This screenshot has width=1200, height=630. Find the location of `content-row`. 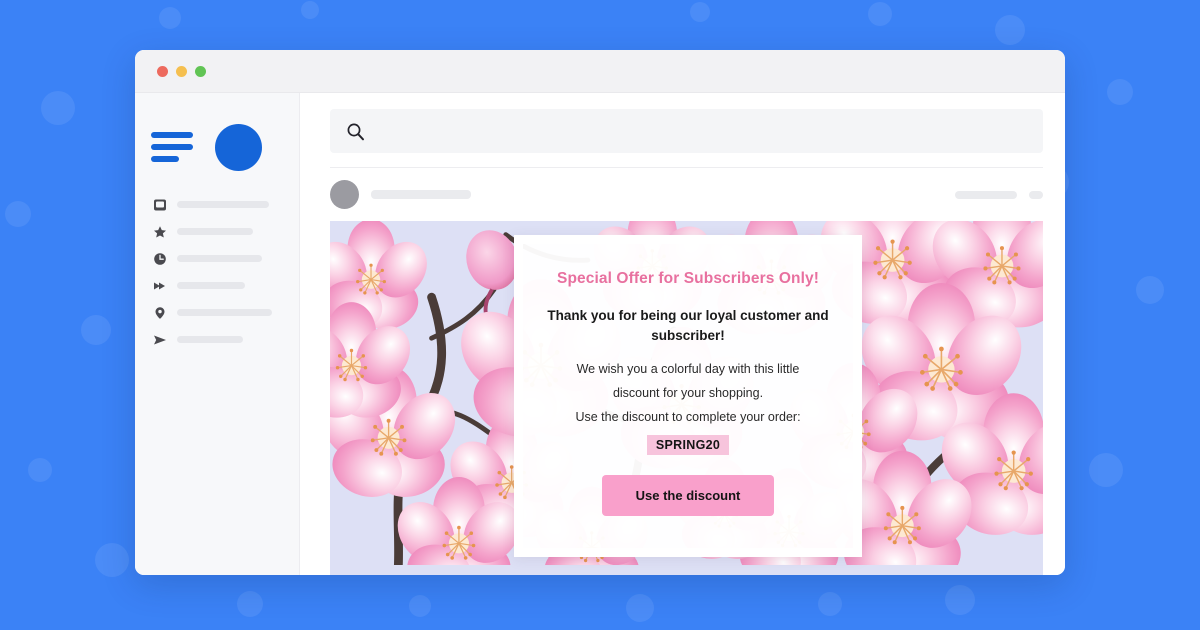

content-row is located at coordinates (686, 194).